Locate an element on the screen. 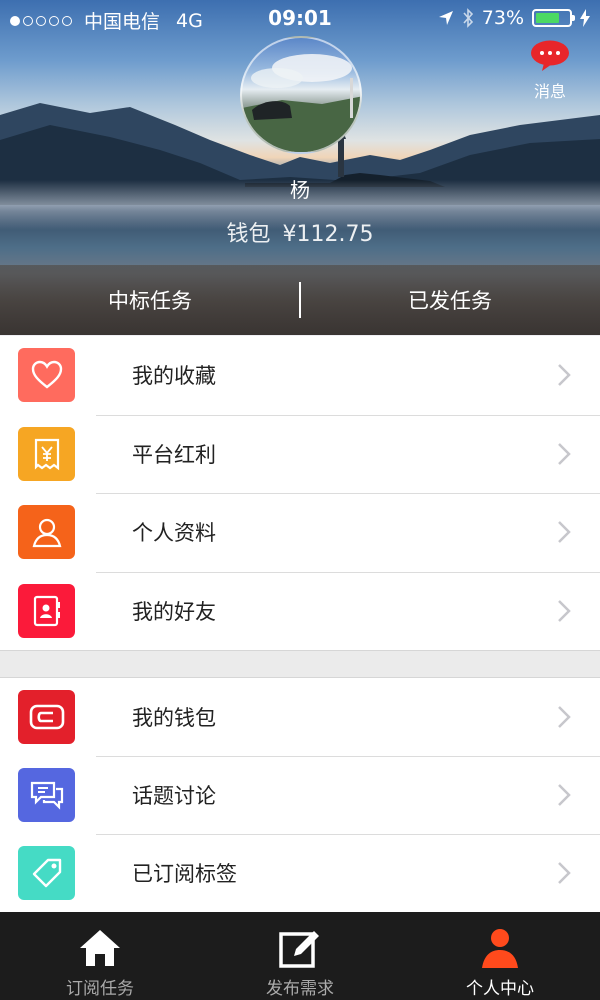  tab-label: 个人中心 is located at coordinates (500, 989).